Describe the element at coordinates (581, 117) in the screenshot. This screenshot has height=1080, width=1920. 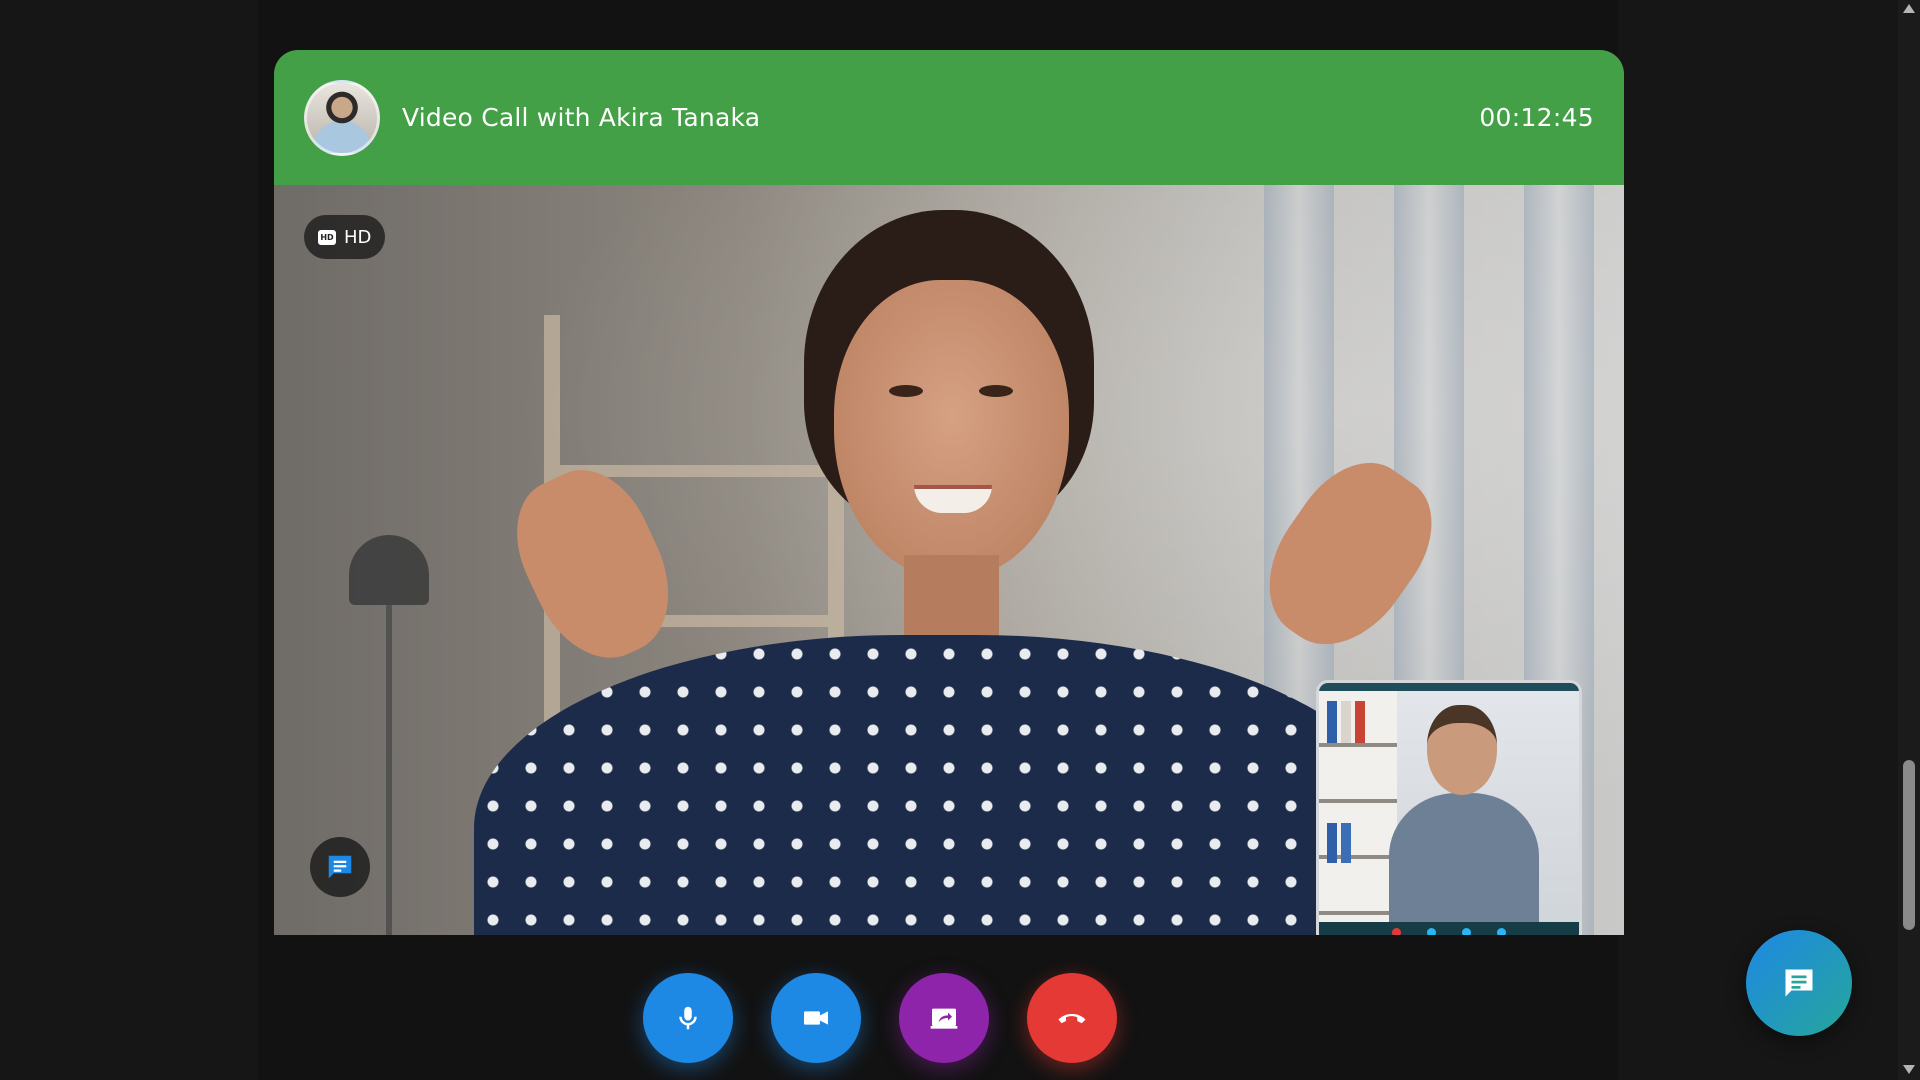
I see `call-title: Video Call with Akira Tanaka` at that location.